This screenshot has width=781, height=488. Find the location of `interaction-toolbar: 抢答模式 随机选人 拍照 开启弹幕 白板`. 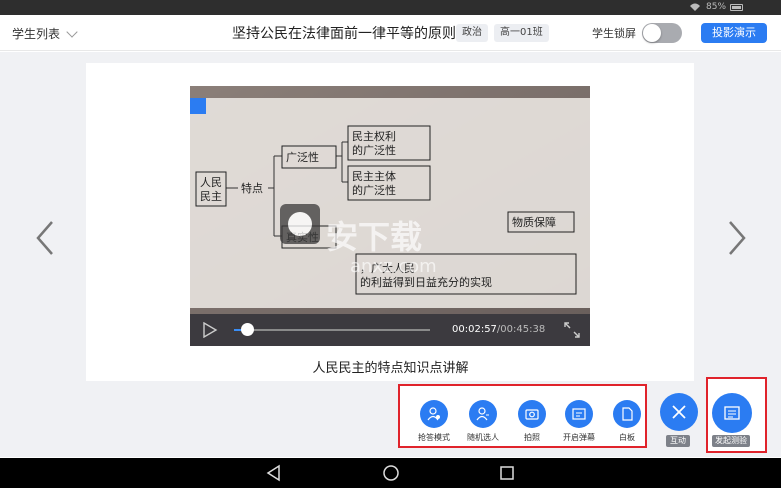

interaction-toolbar: 抢答模式 随机选人 拍照 开启弹幕 白板 is located at coordinates (522, 416).